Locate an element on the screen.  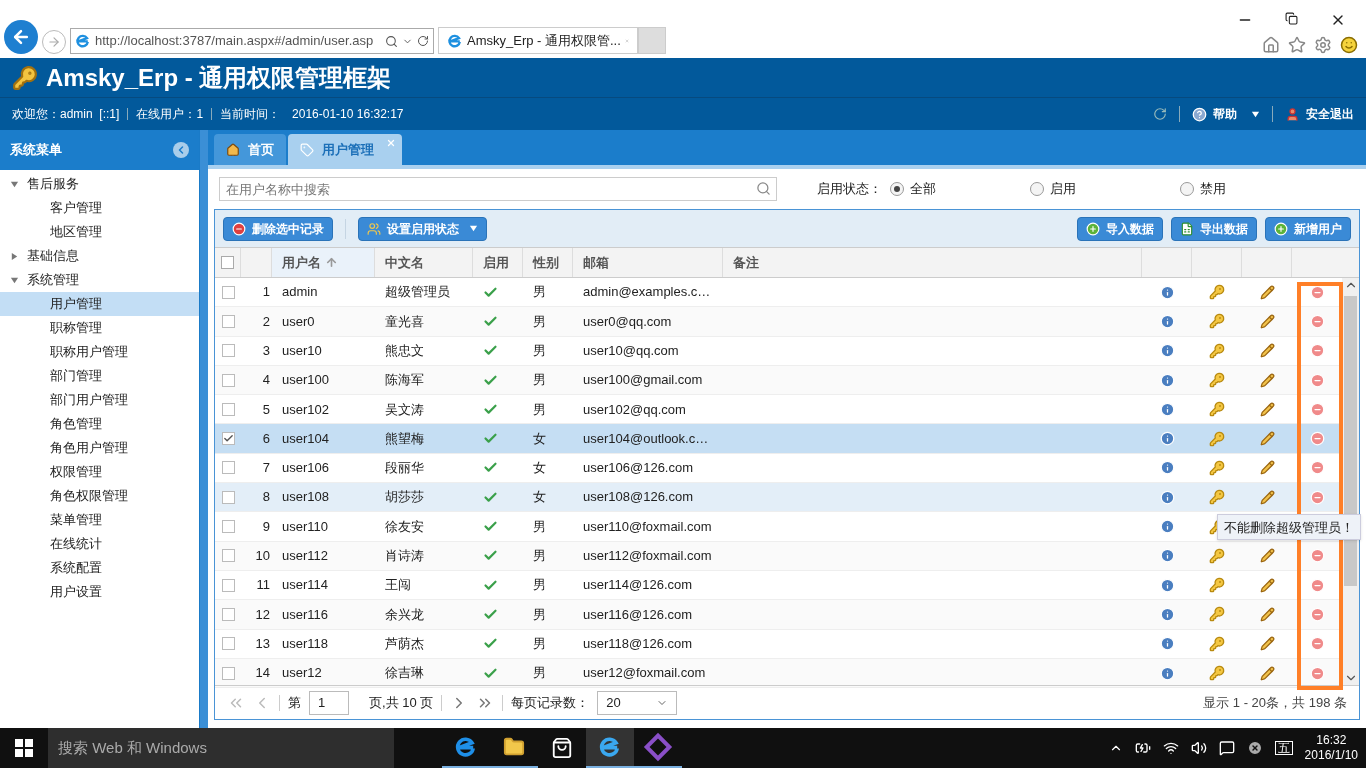
tree-item: 部门管理 is located at coordinates (99, 376).